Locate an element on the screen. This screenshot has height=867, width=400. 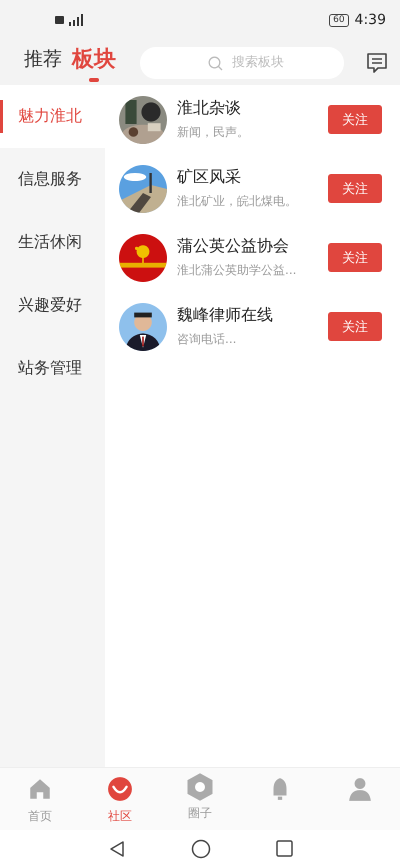
tab: 板块 is located at coordinates (94, 62).